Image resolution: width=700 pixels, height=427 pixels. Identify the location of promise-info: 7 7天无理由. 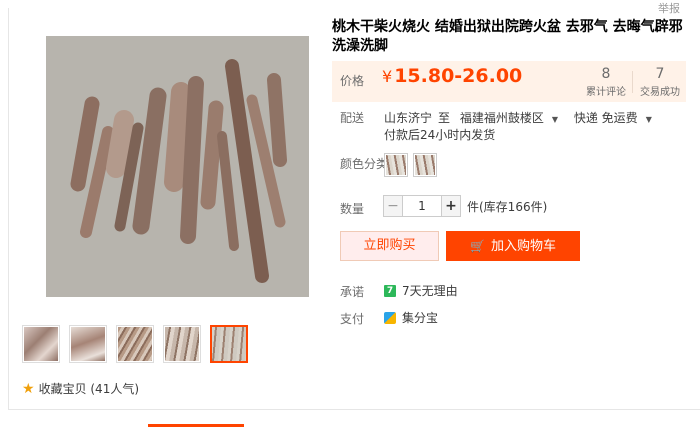
(421, 290).